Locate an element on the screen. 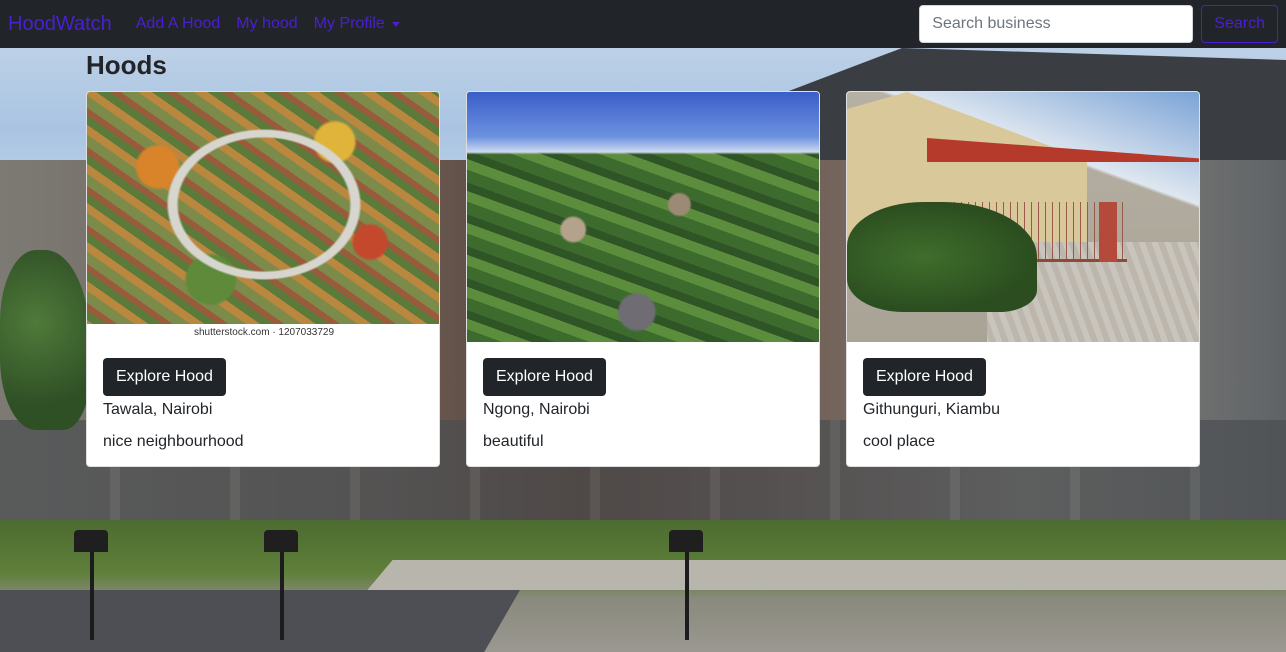  hood-image: shutterstock.com · 1207033729 is located at coordinates (263, 217).